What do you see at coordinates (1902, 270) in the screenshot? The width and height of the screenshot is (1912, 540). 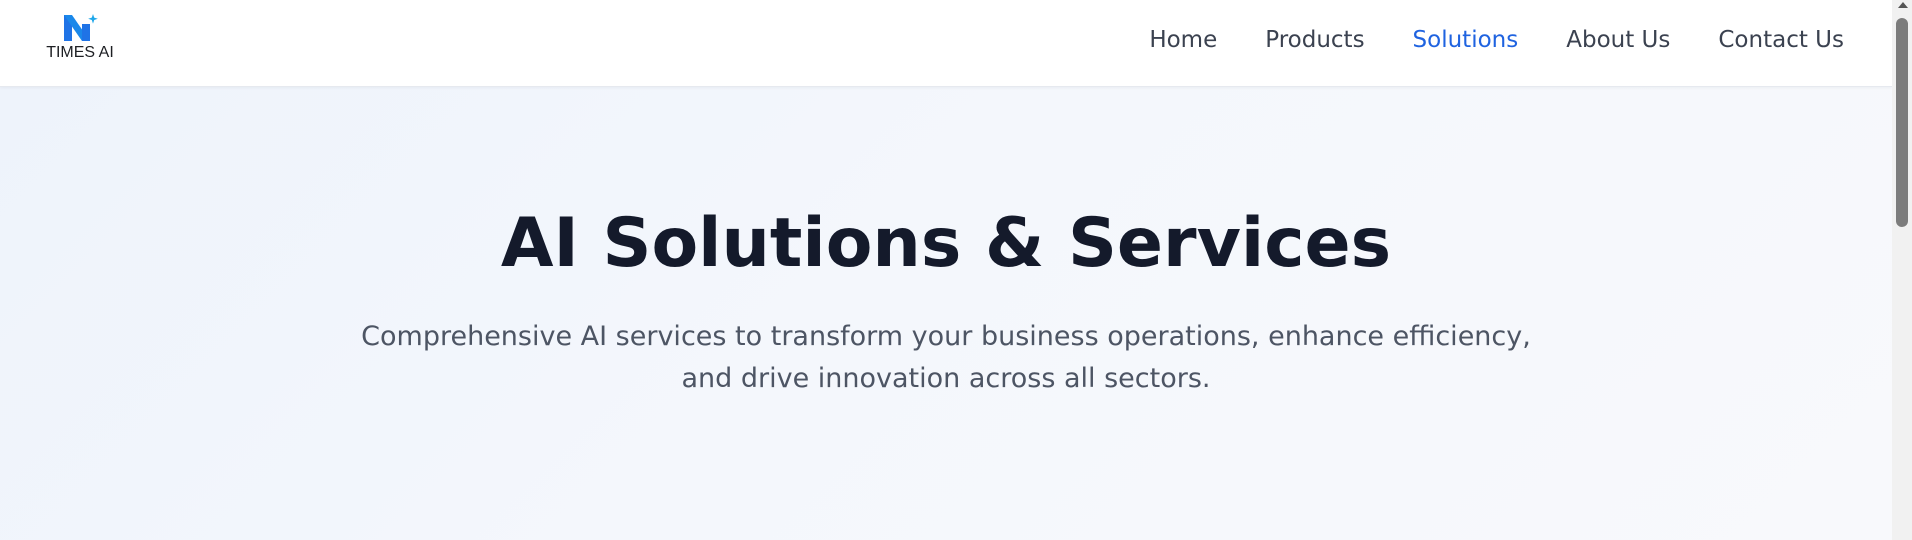 I see `page-scrollbar` at bounding box center [1902, 270].